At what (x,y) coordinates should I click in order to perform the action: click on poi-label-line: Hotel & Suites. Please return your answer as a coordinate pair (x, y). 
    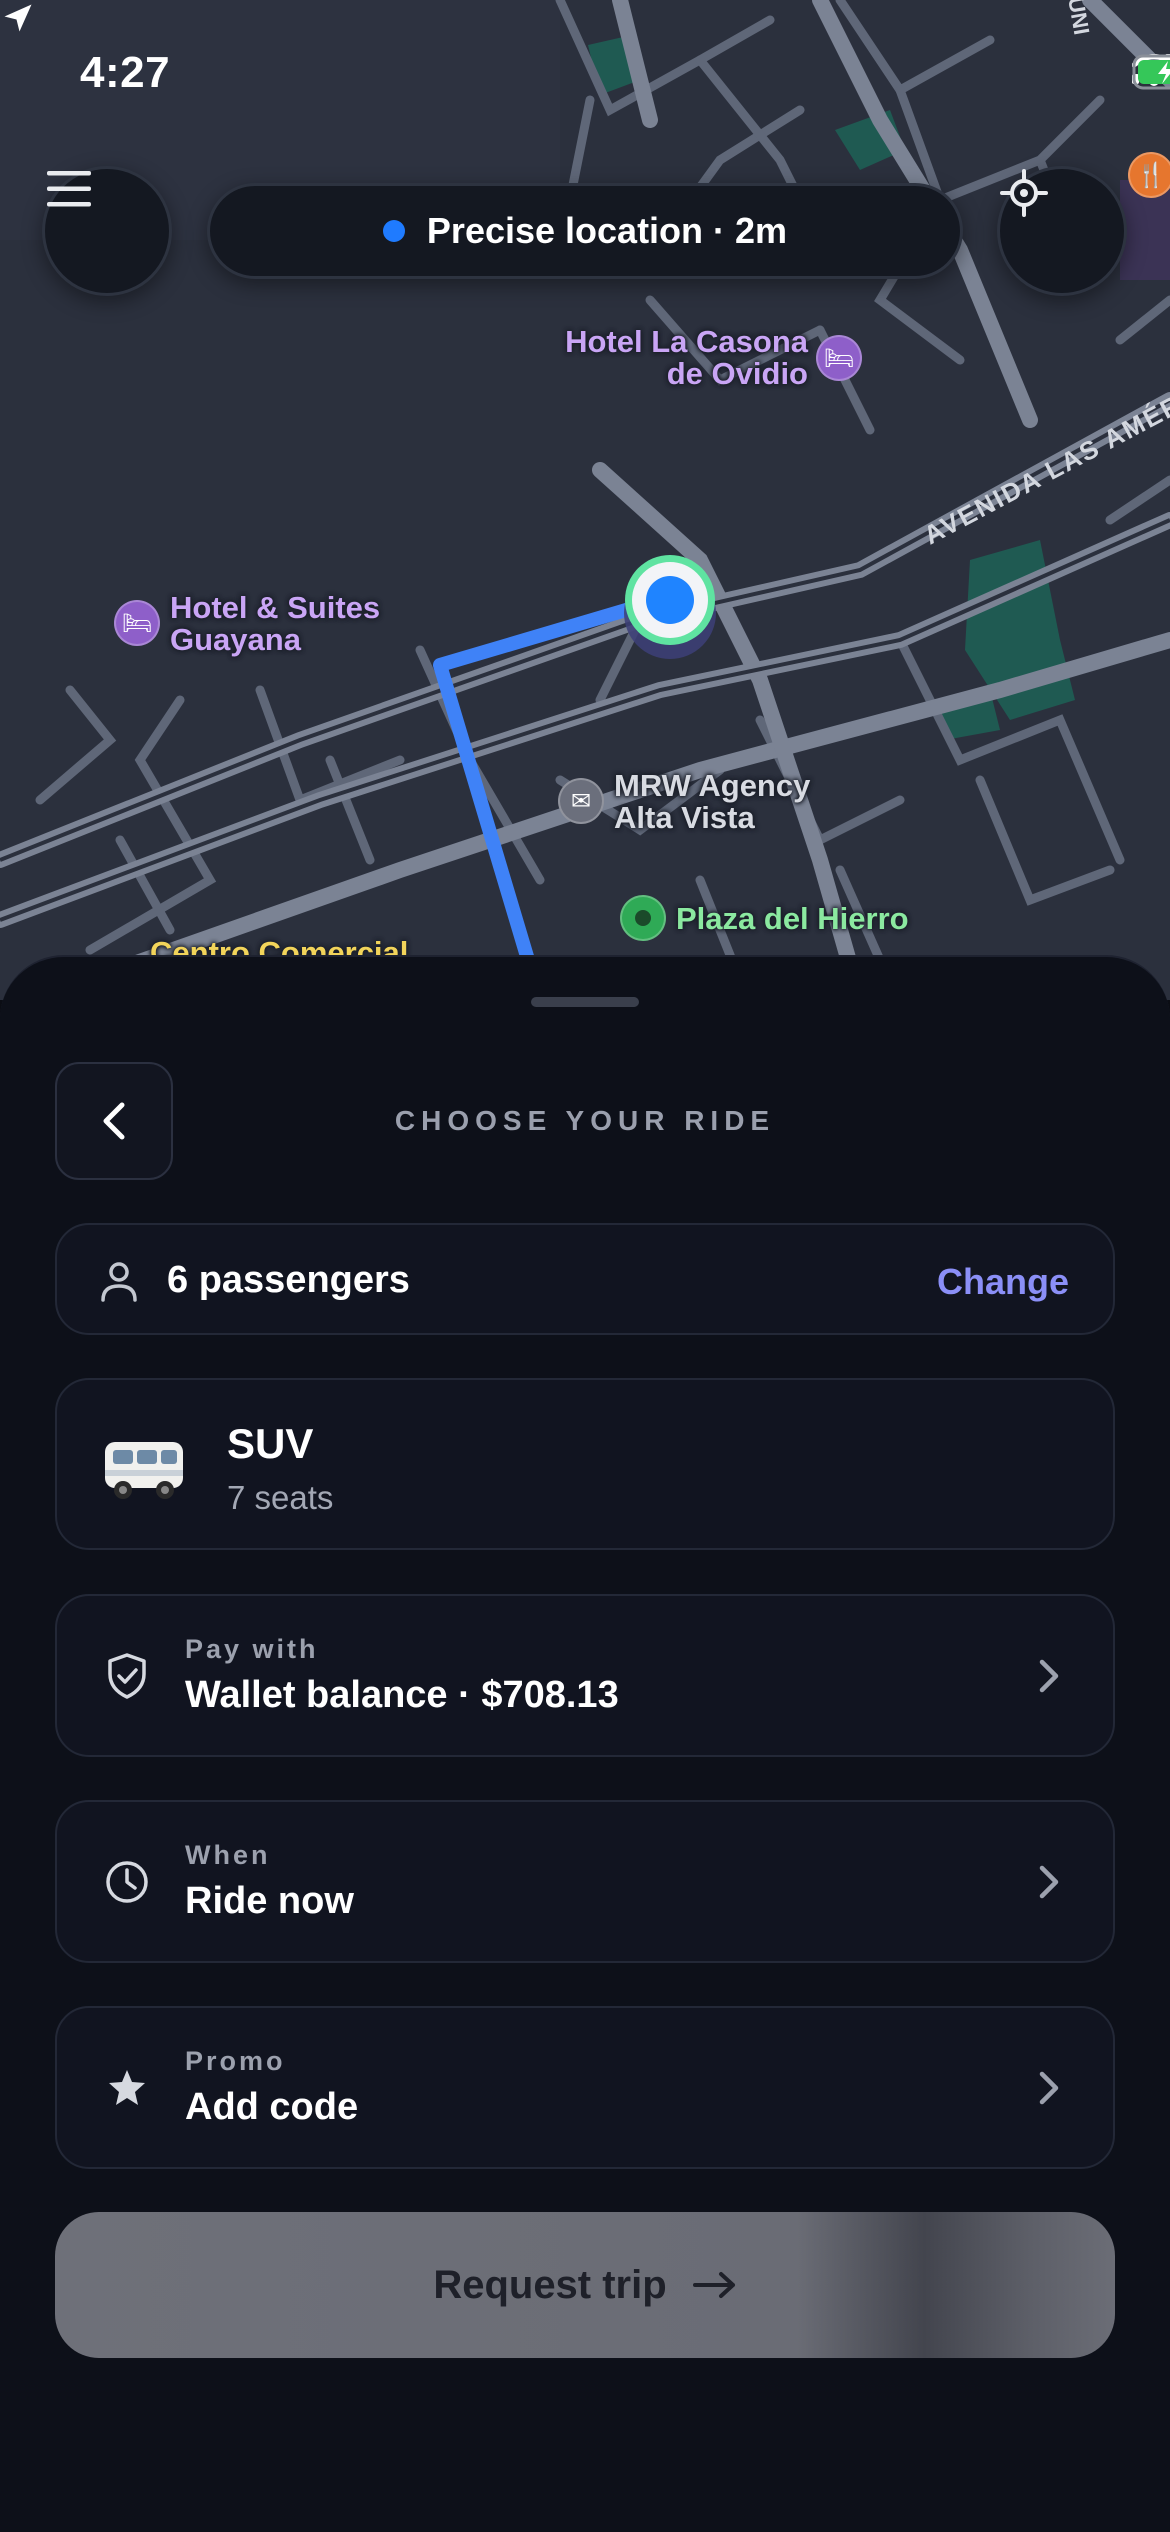
    Looking at the image, I should click on (275, 607).